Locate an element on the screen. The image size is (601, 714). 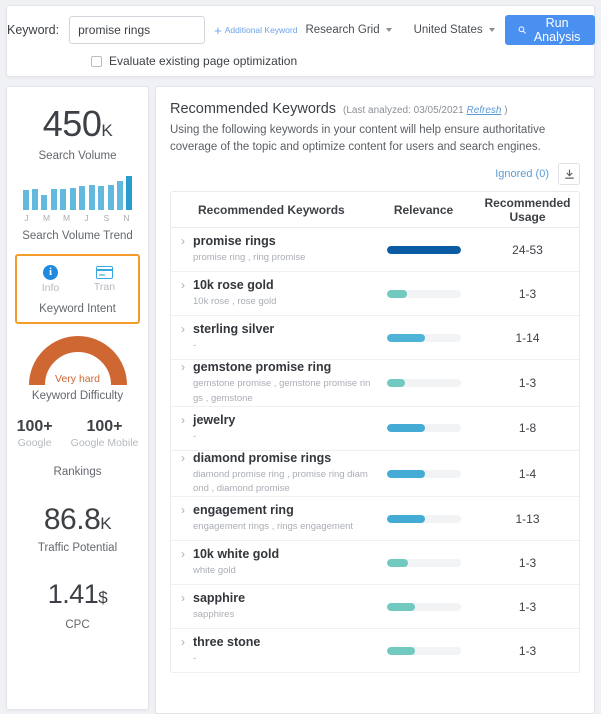
trend-caption-wrap: Search Volume Trend is located at coordinates (77, 236).